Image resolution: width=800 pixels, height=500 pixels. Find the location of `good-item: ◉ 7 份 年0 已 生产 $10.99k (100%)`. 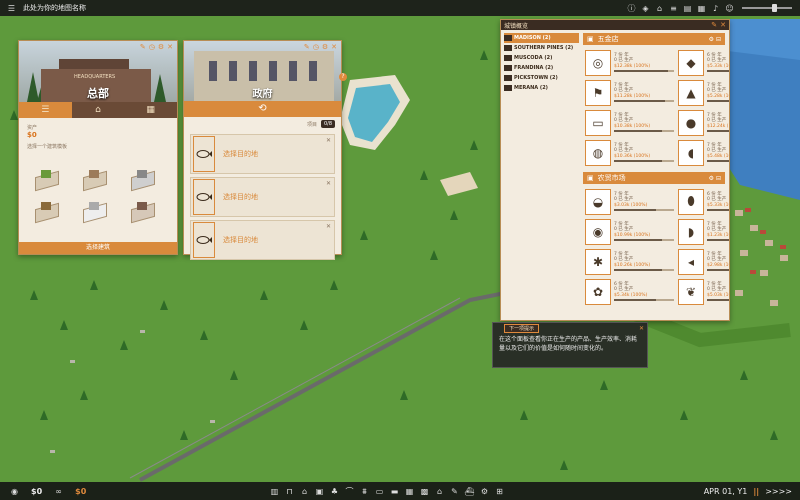

good-item: ◉ 7 份 年0 已 生产 $10.99k (100%) is located at coordinates (629, 231).